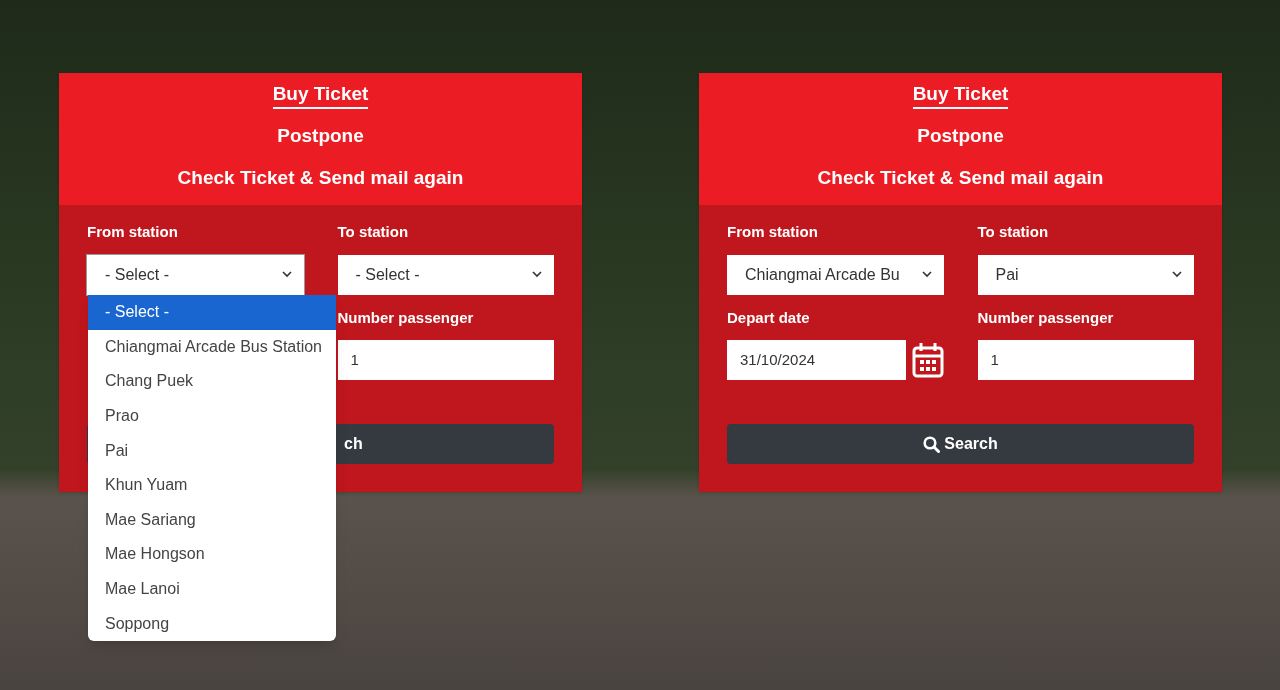  Describe the element at coordinates (212, 450) in the screenshot. I see `dropdown-option: Pai` at that location.